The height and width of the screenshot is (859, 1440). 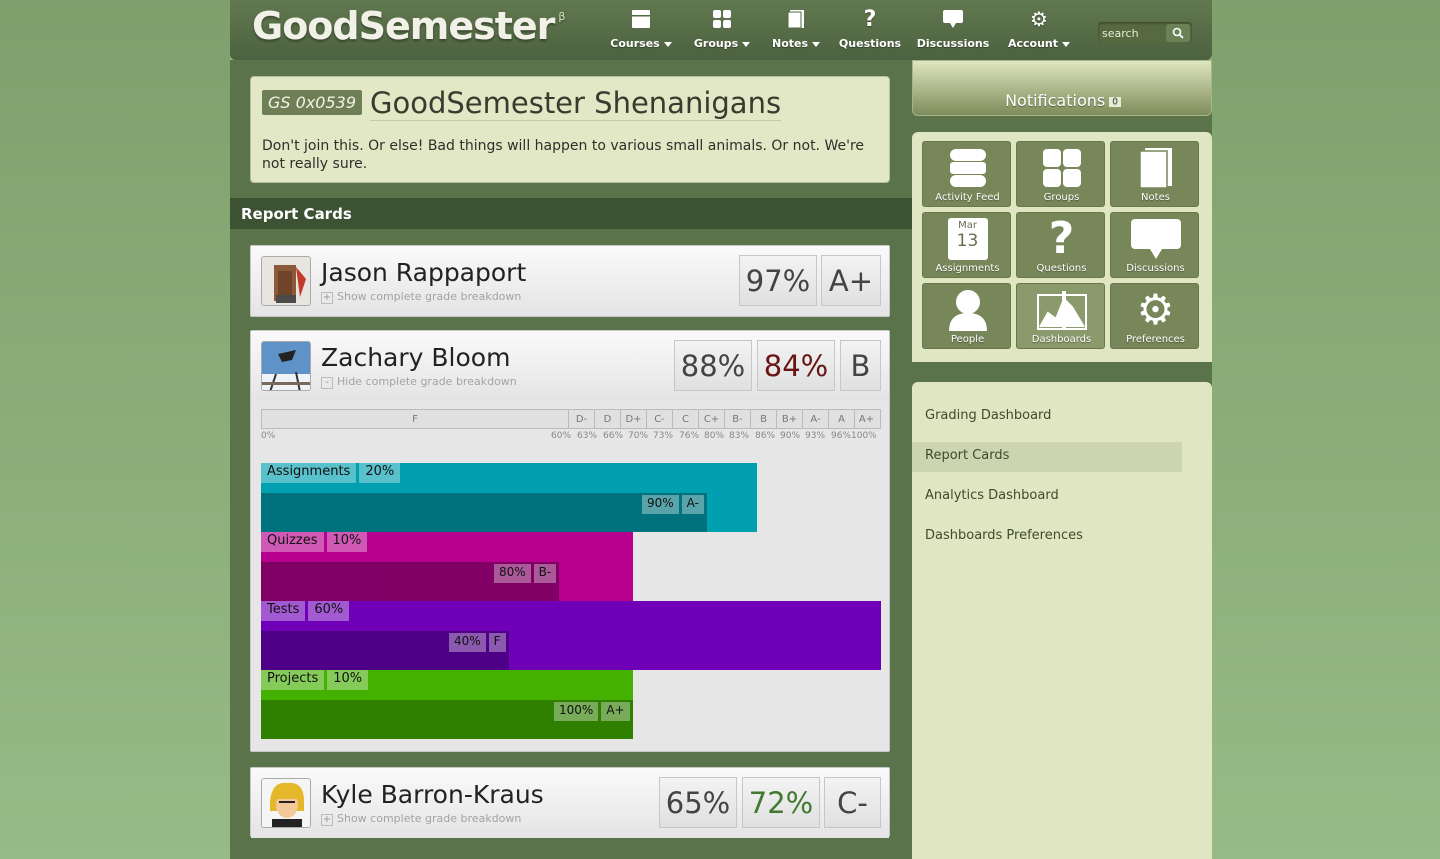 I want to click on category-label: Projects 10%, so click(x=316, y=680).